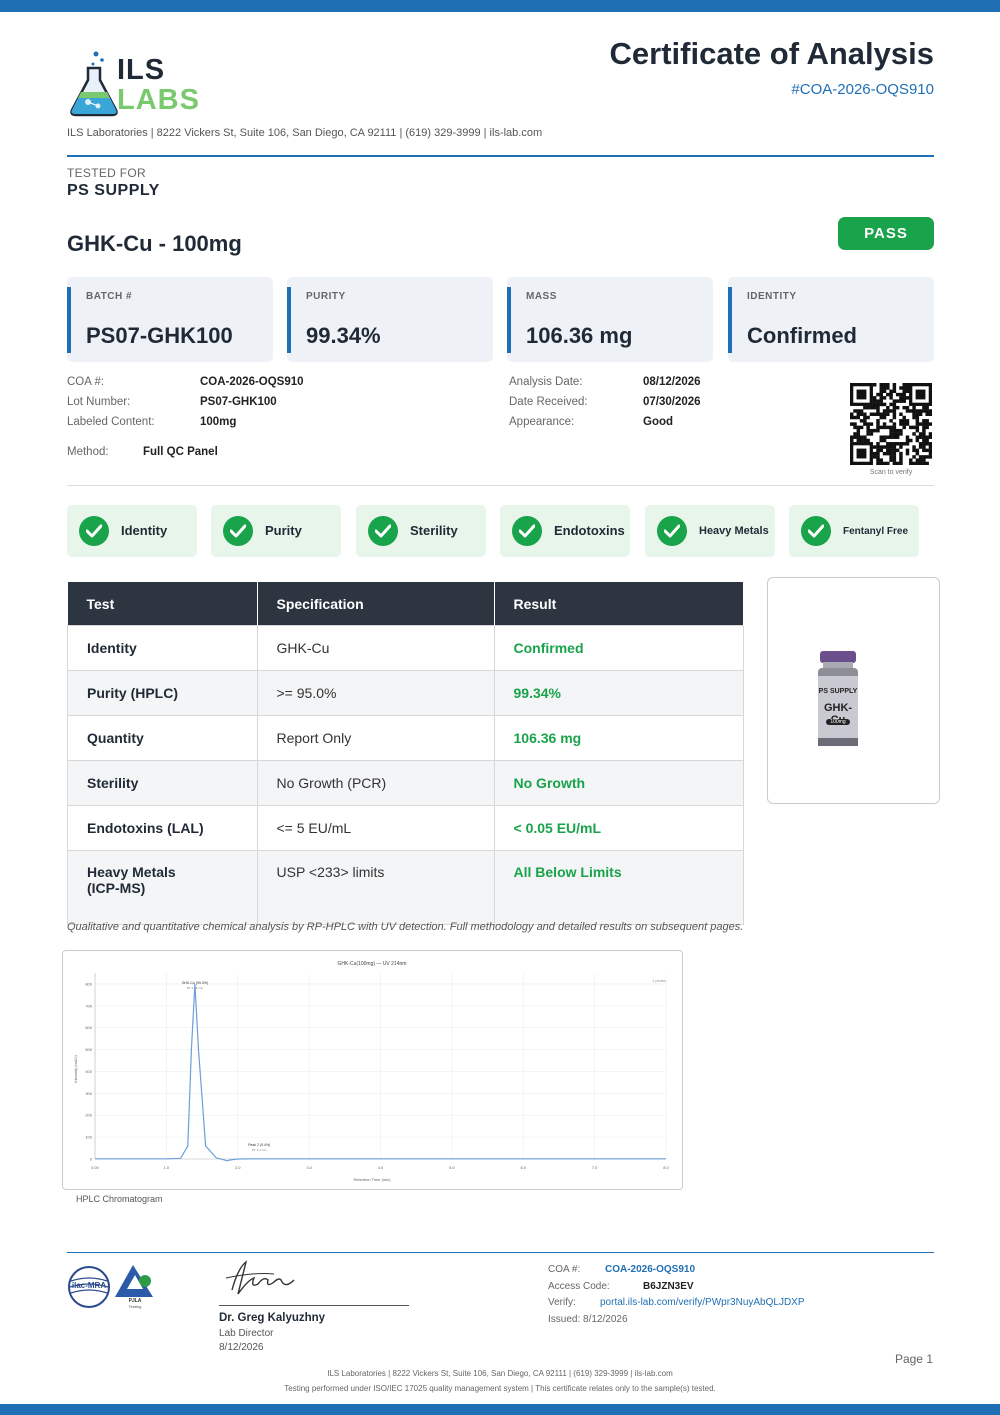 The height and width of the screenshot is (1415, 1000). I want to click on spec-cell: GHK-Cu, so click(375, 648).